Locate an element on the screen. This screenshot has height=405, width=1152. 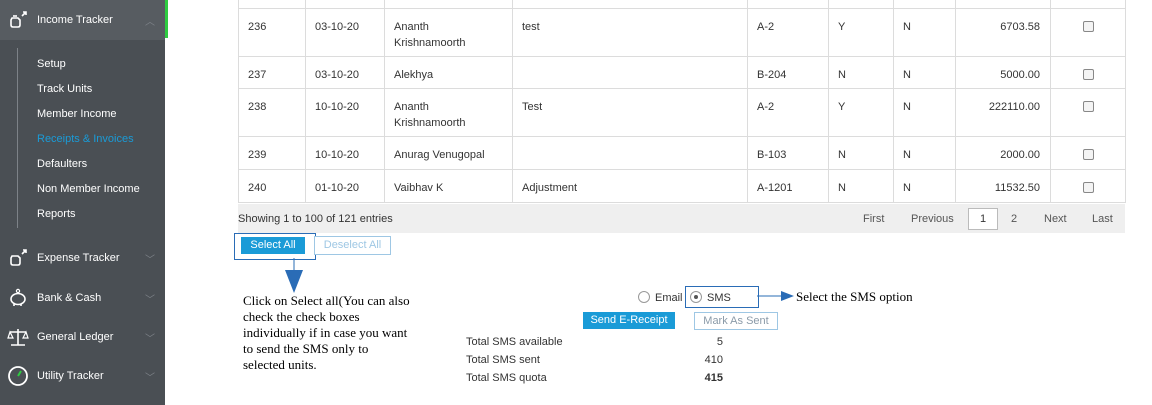
submenu-track-units: Track Units is located at coordinates (64, 89).